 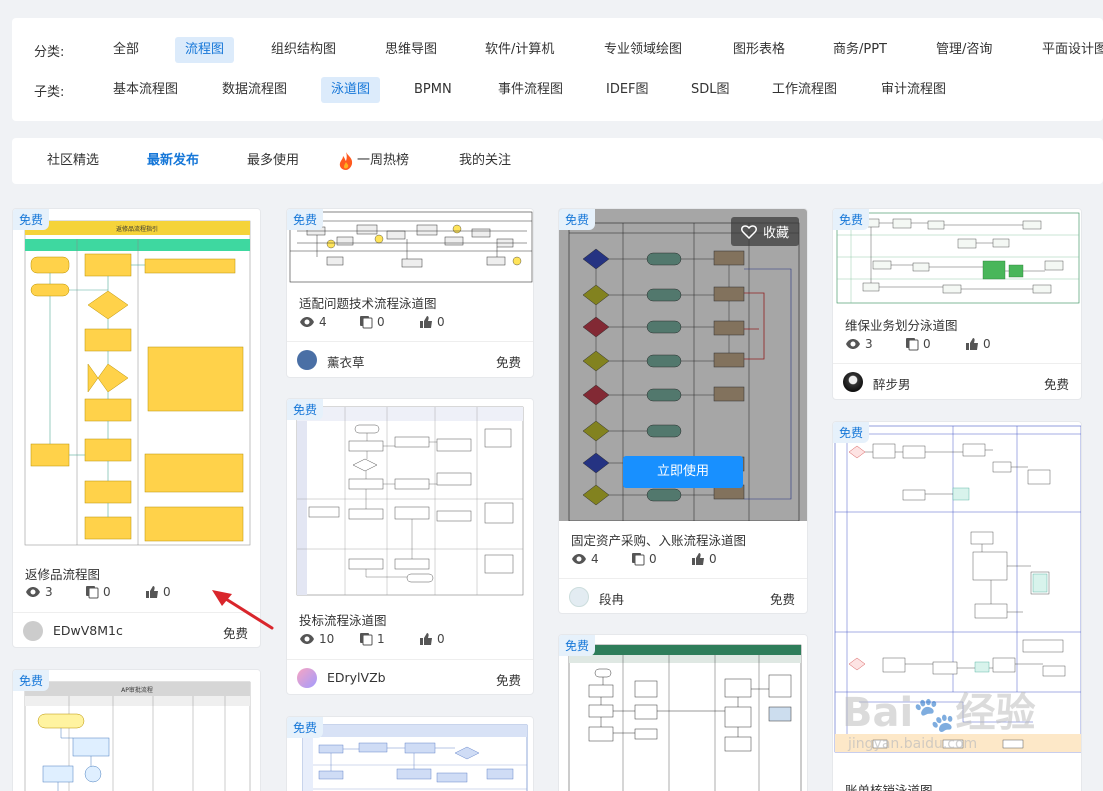 I want to click on template-card: 免费 AP审批流程, so click(x=136, y=730).